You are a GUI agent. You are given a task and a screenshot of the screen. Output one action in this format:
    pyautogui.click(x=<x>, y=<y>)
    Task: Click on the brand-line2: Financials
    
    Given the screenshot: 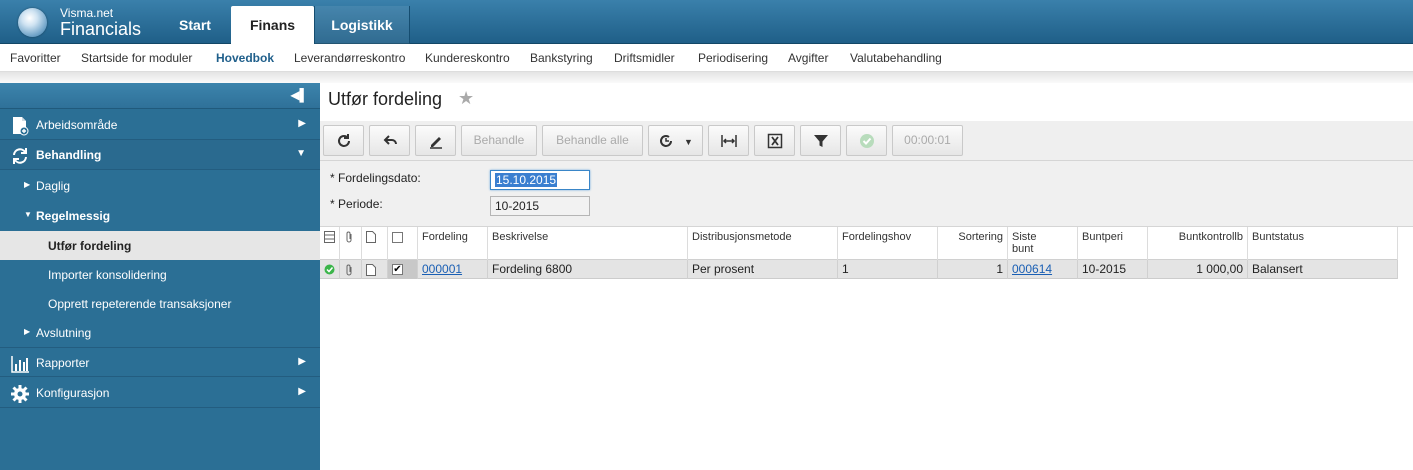 What is the action you would take?
    pyautogui.click(x=101, y=29)
    